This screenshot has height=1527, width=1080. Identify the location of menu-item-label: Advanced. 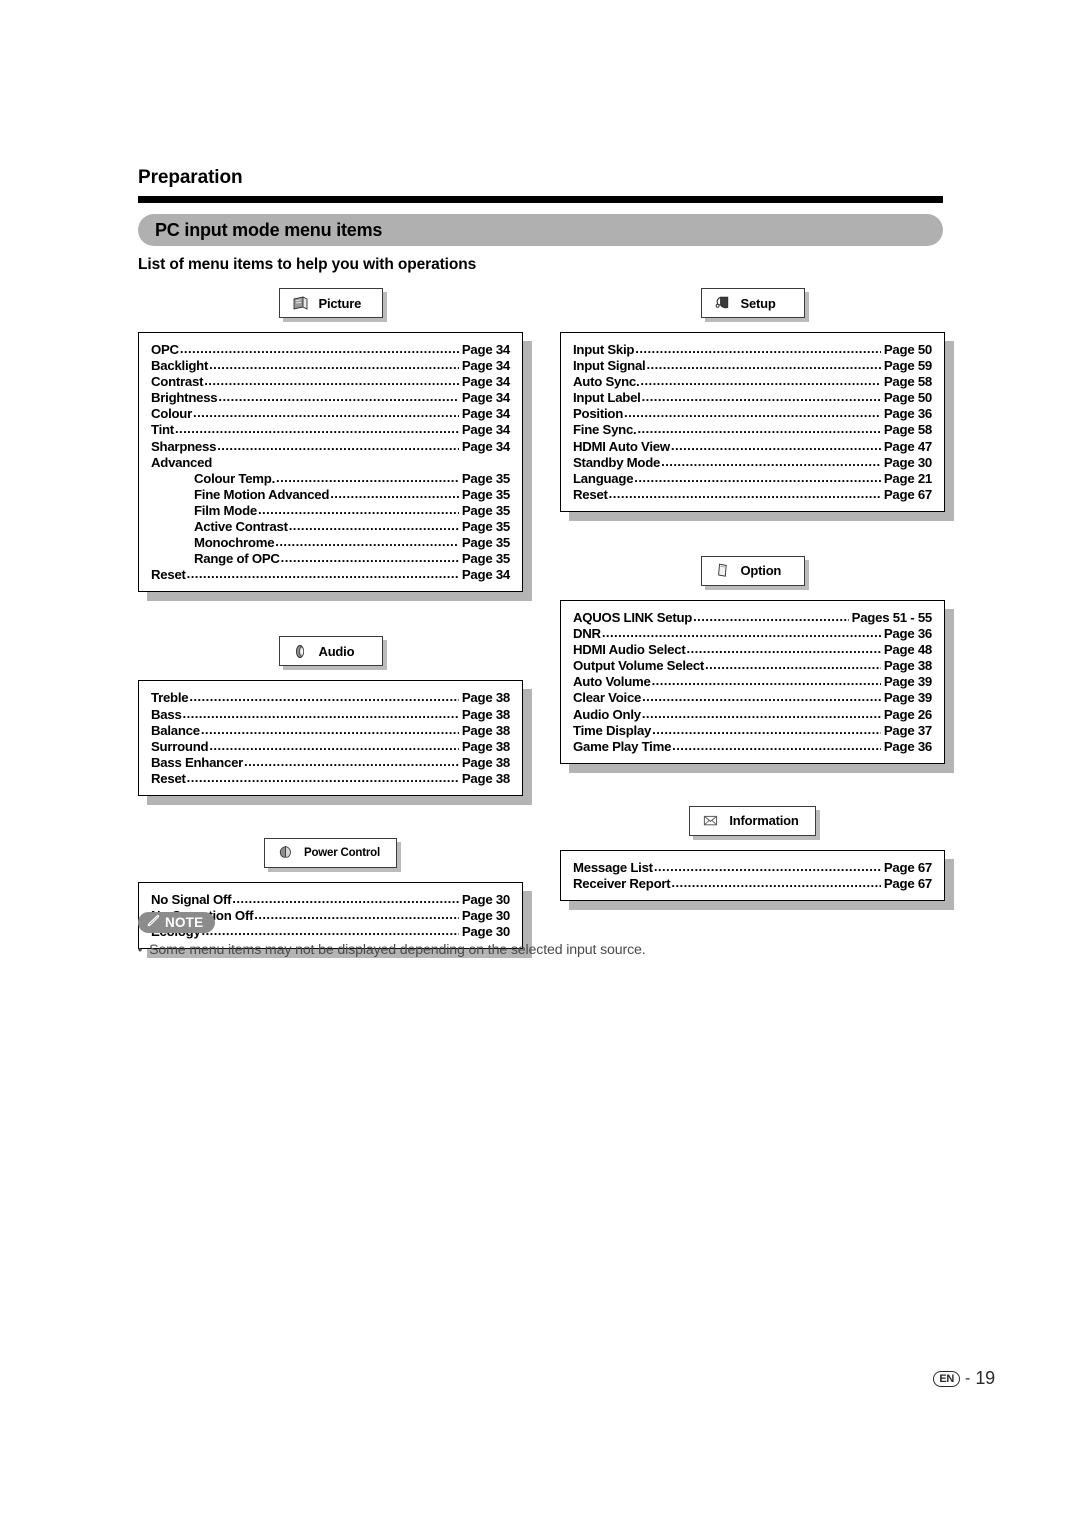
(182, 462).